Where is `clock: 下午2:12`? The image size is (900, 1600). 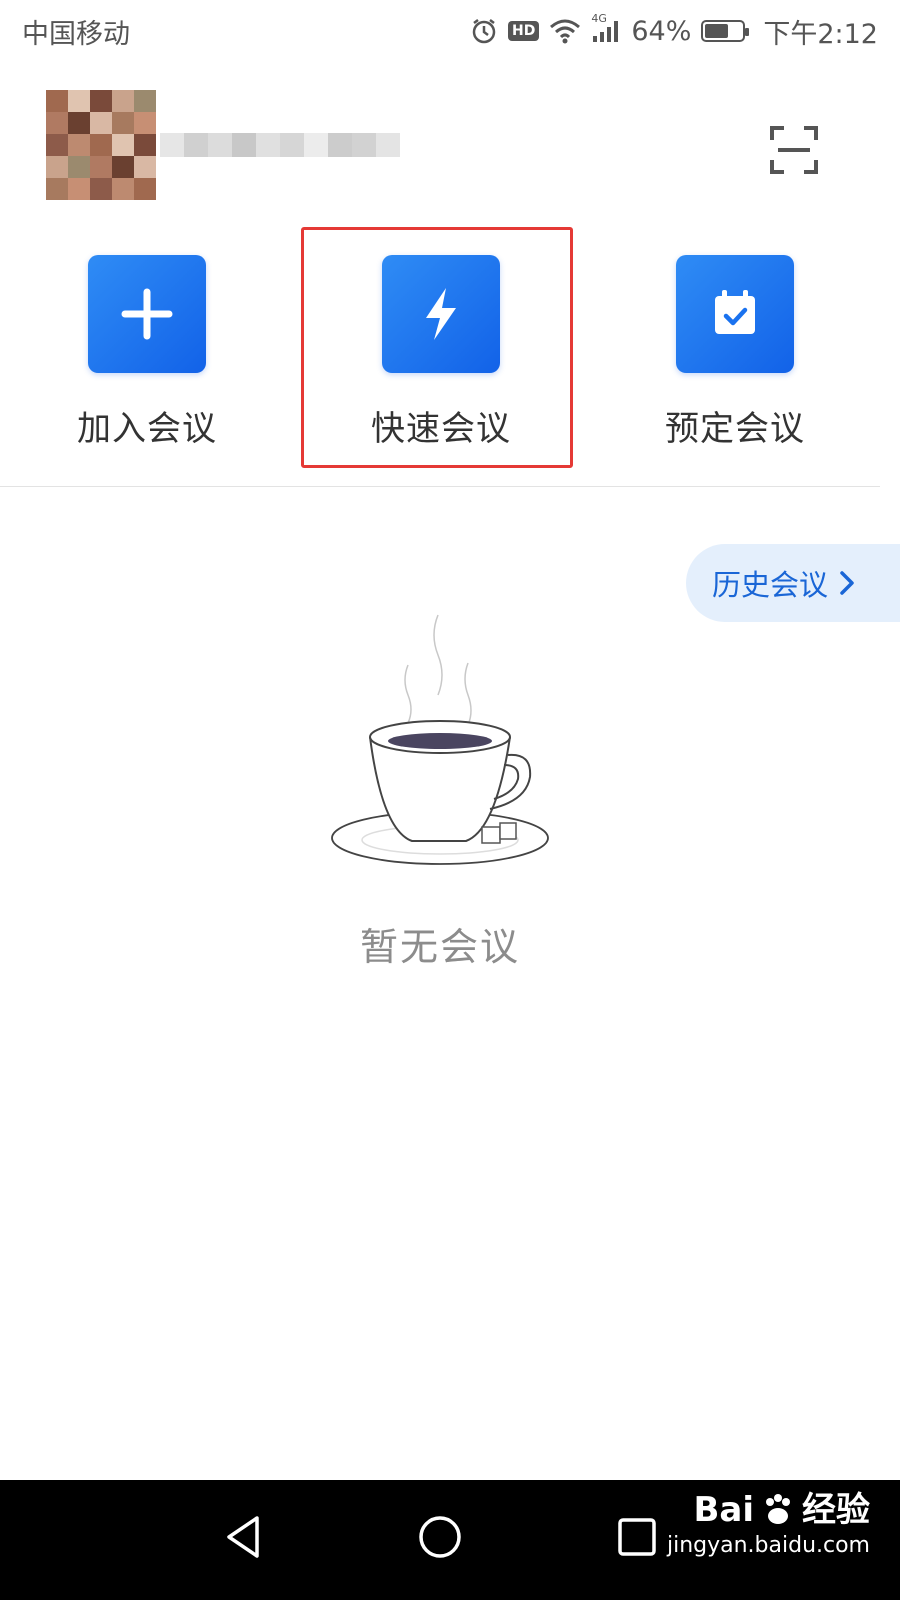
clock: 下午2:12 is located at coordinates (820, 34).